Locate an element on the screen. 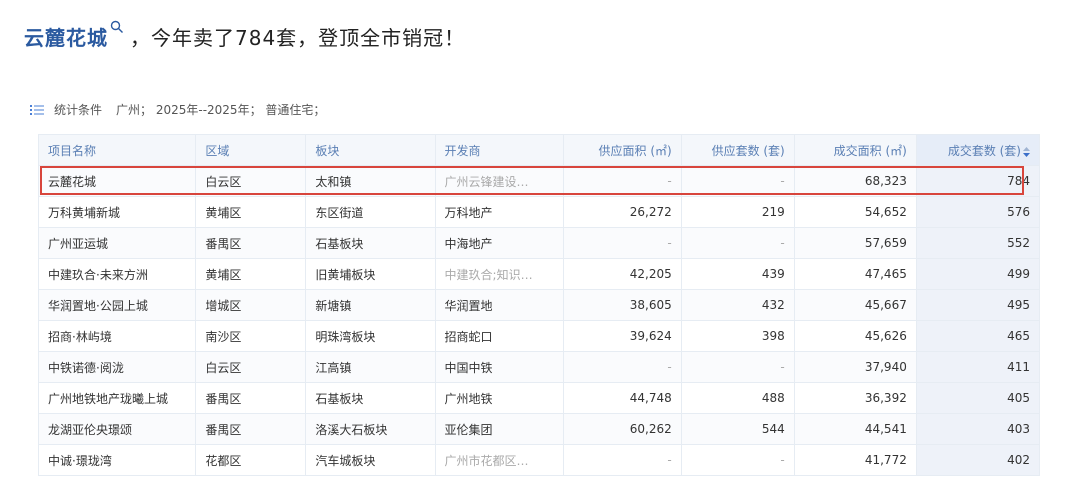 This screenshot has width=1066, height=486. col-header-area-block: 板块 is located at coordinates (370, 150).